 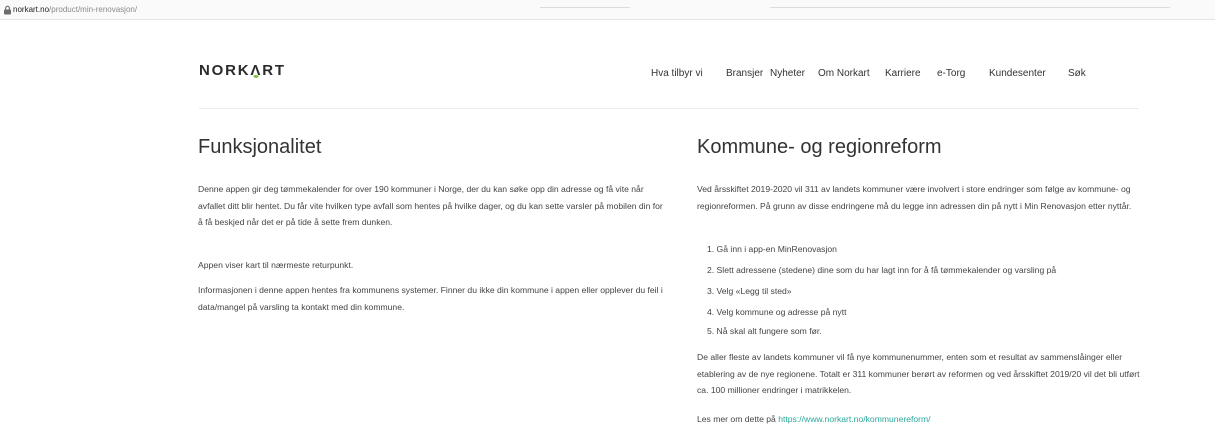 I want to click on url-path: /product/min-renovasjon/, so click(x=93, y=9).